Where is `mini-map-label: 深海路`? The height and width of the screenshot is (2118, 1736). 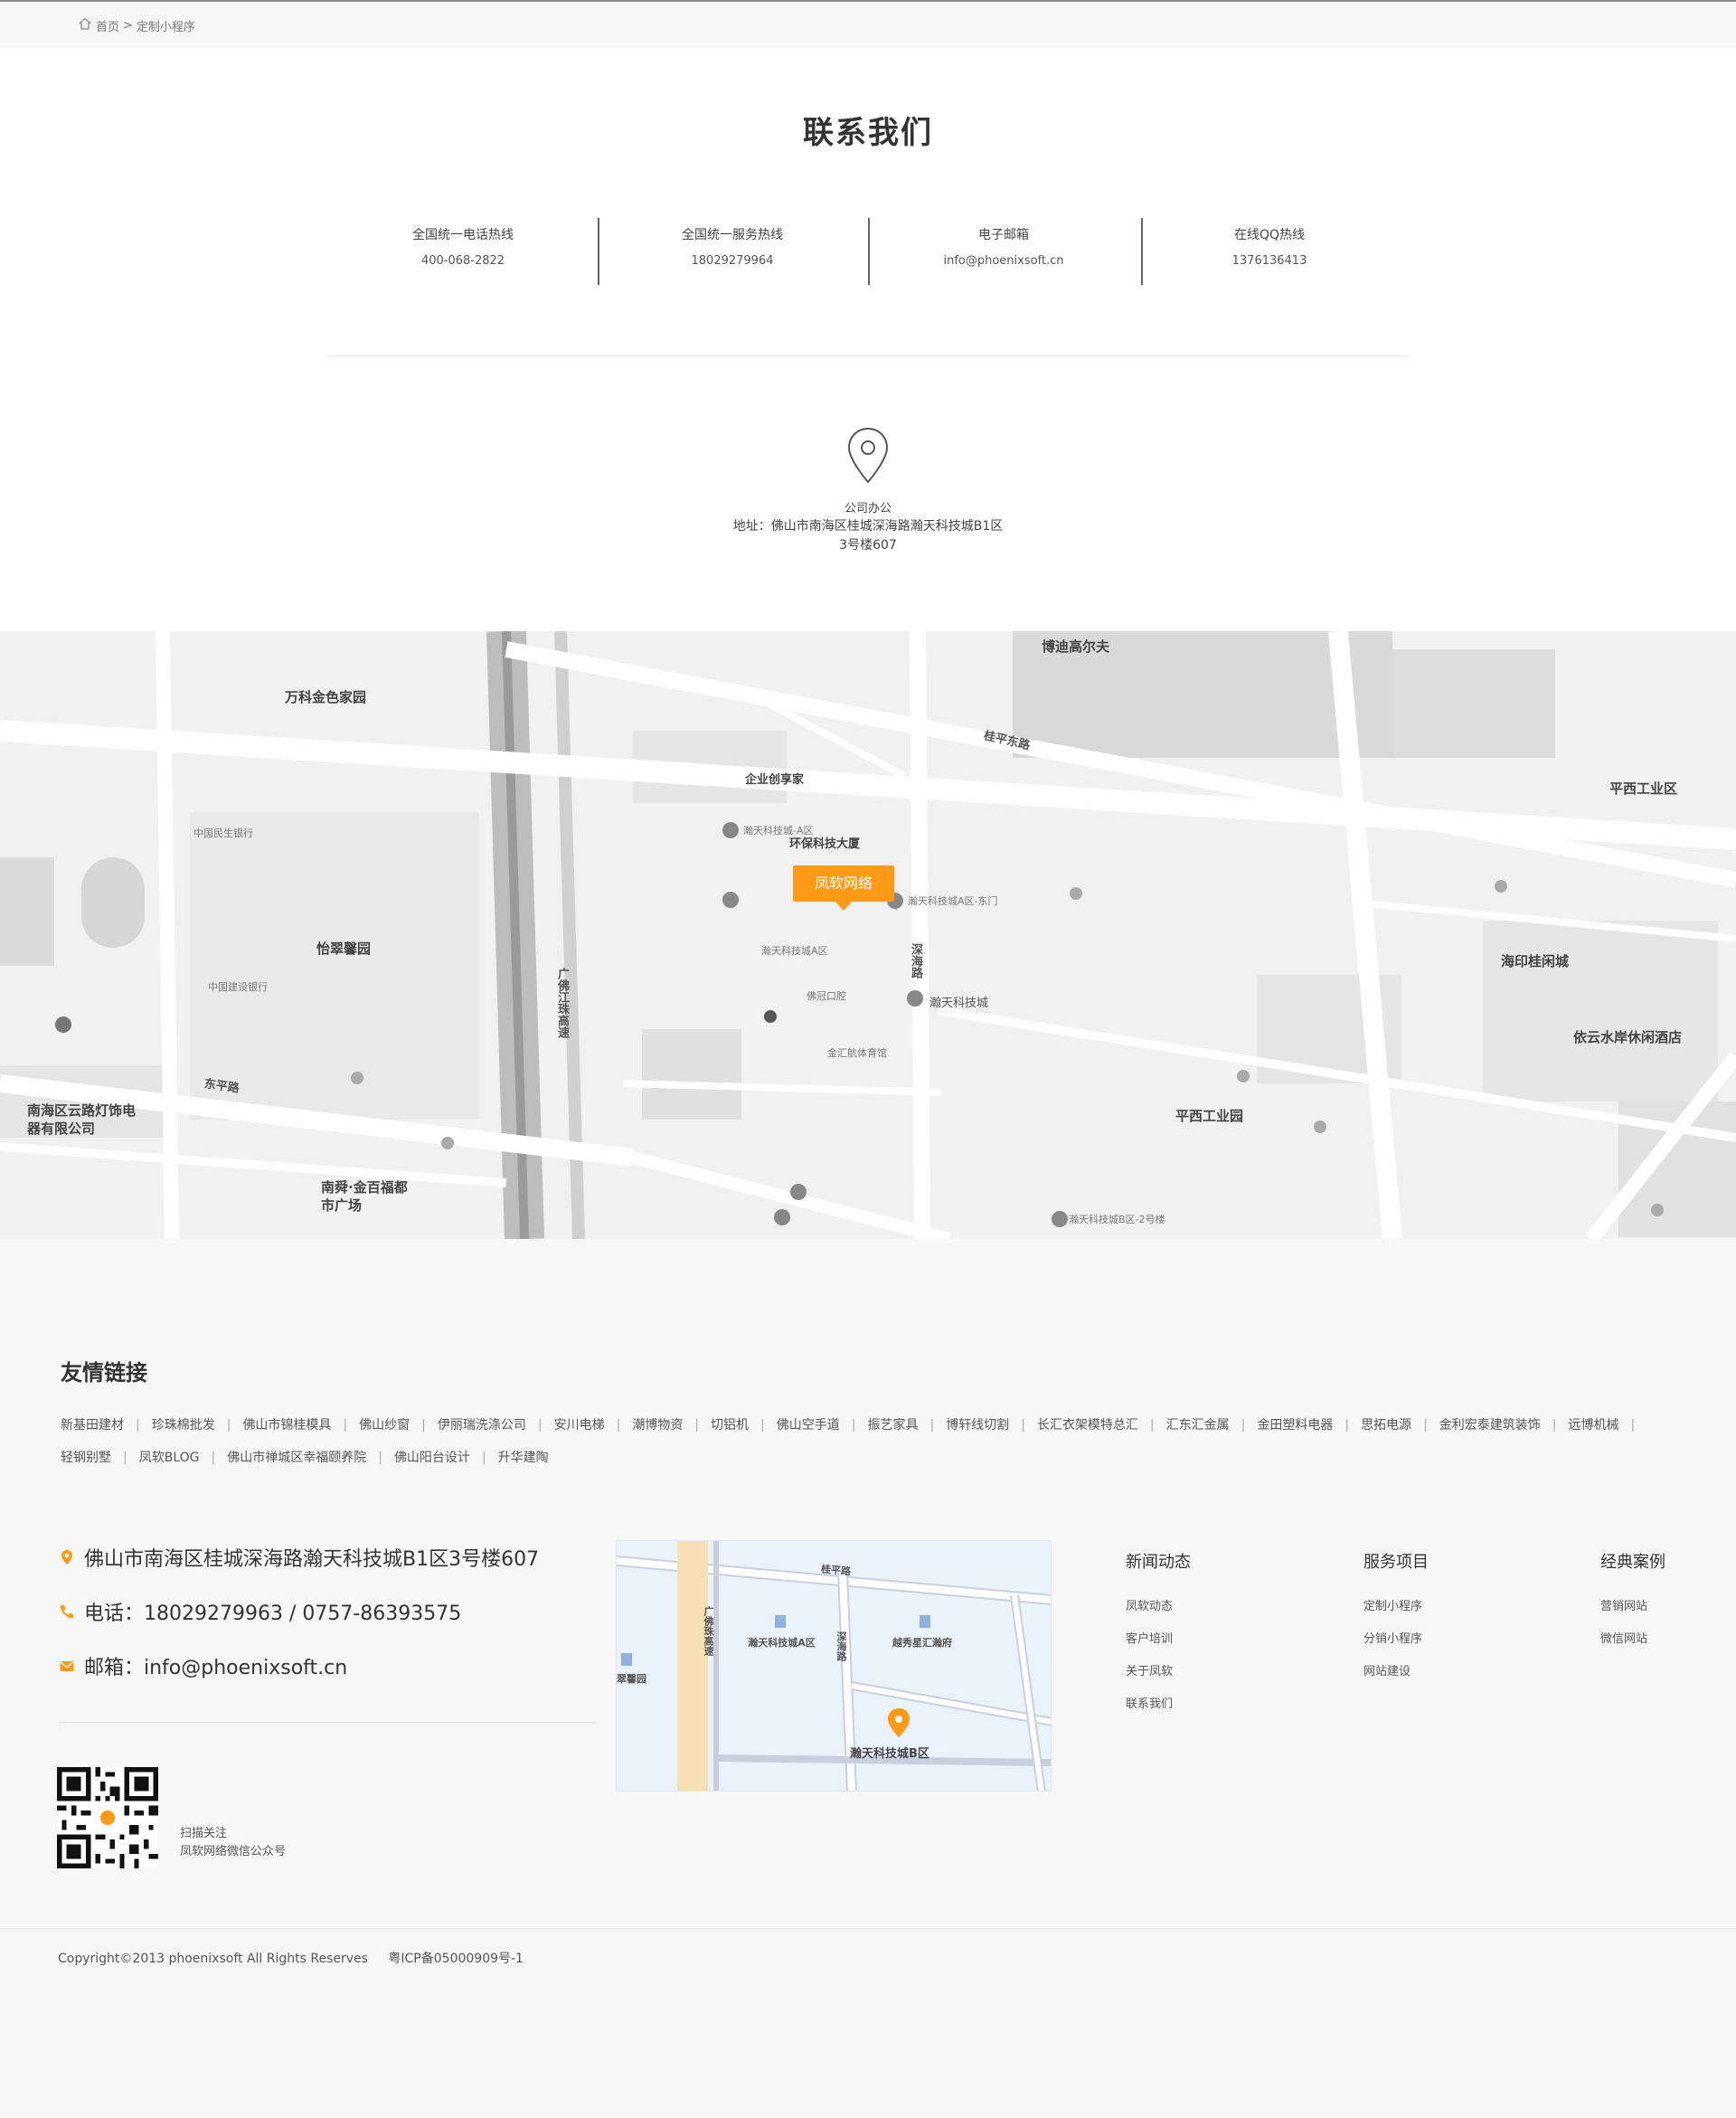 mini-map-label: 深海路 is located at coordinates (841, 1646).